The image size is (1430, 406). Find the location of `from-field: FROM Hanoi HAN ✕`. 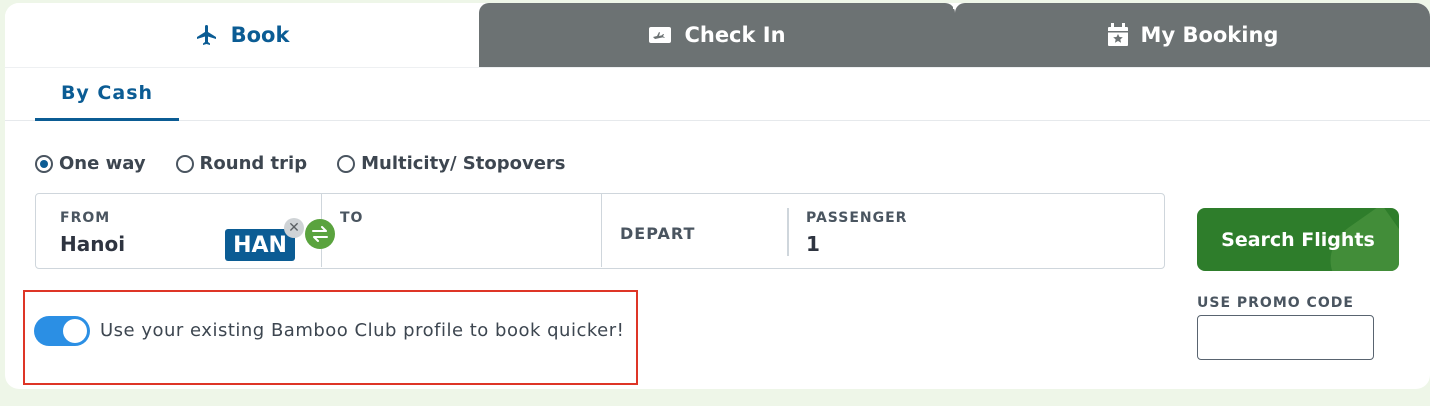

from-field: FROM Hanoi HAN ✕ is located at coordinates (179, 230).